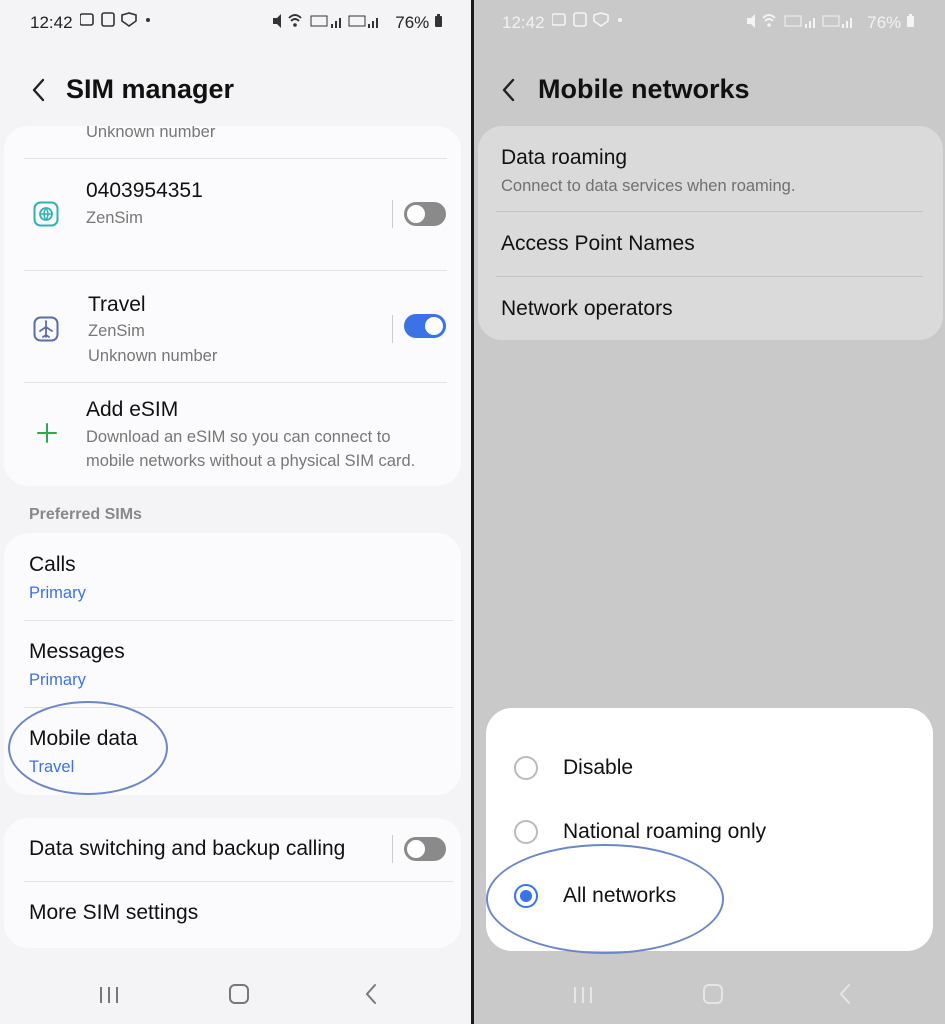 Image resolution: width=945 pixels, height=1024 pixels. Describe the element at coordinates (598, 243) in the screenshot. I see `access-point-names-label: Access Point Names` at that location.